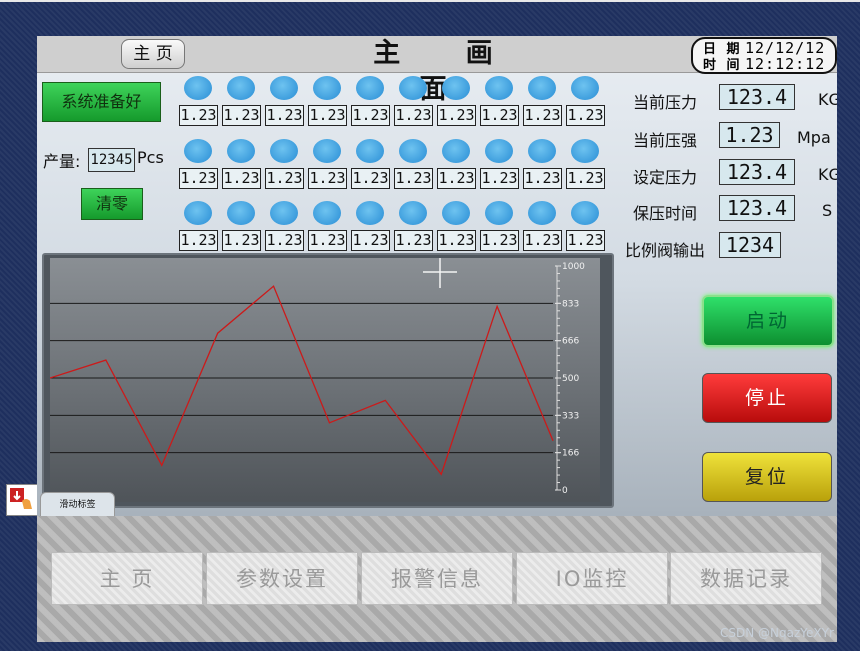 This screenshot has width=860, height=651. Describe the element at coordinates (150, 157) in the screenshot. I see `output-unit: Pcs` at that location.